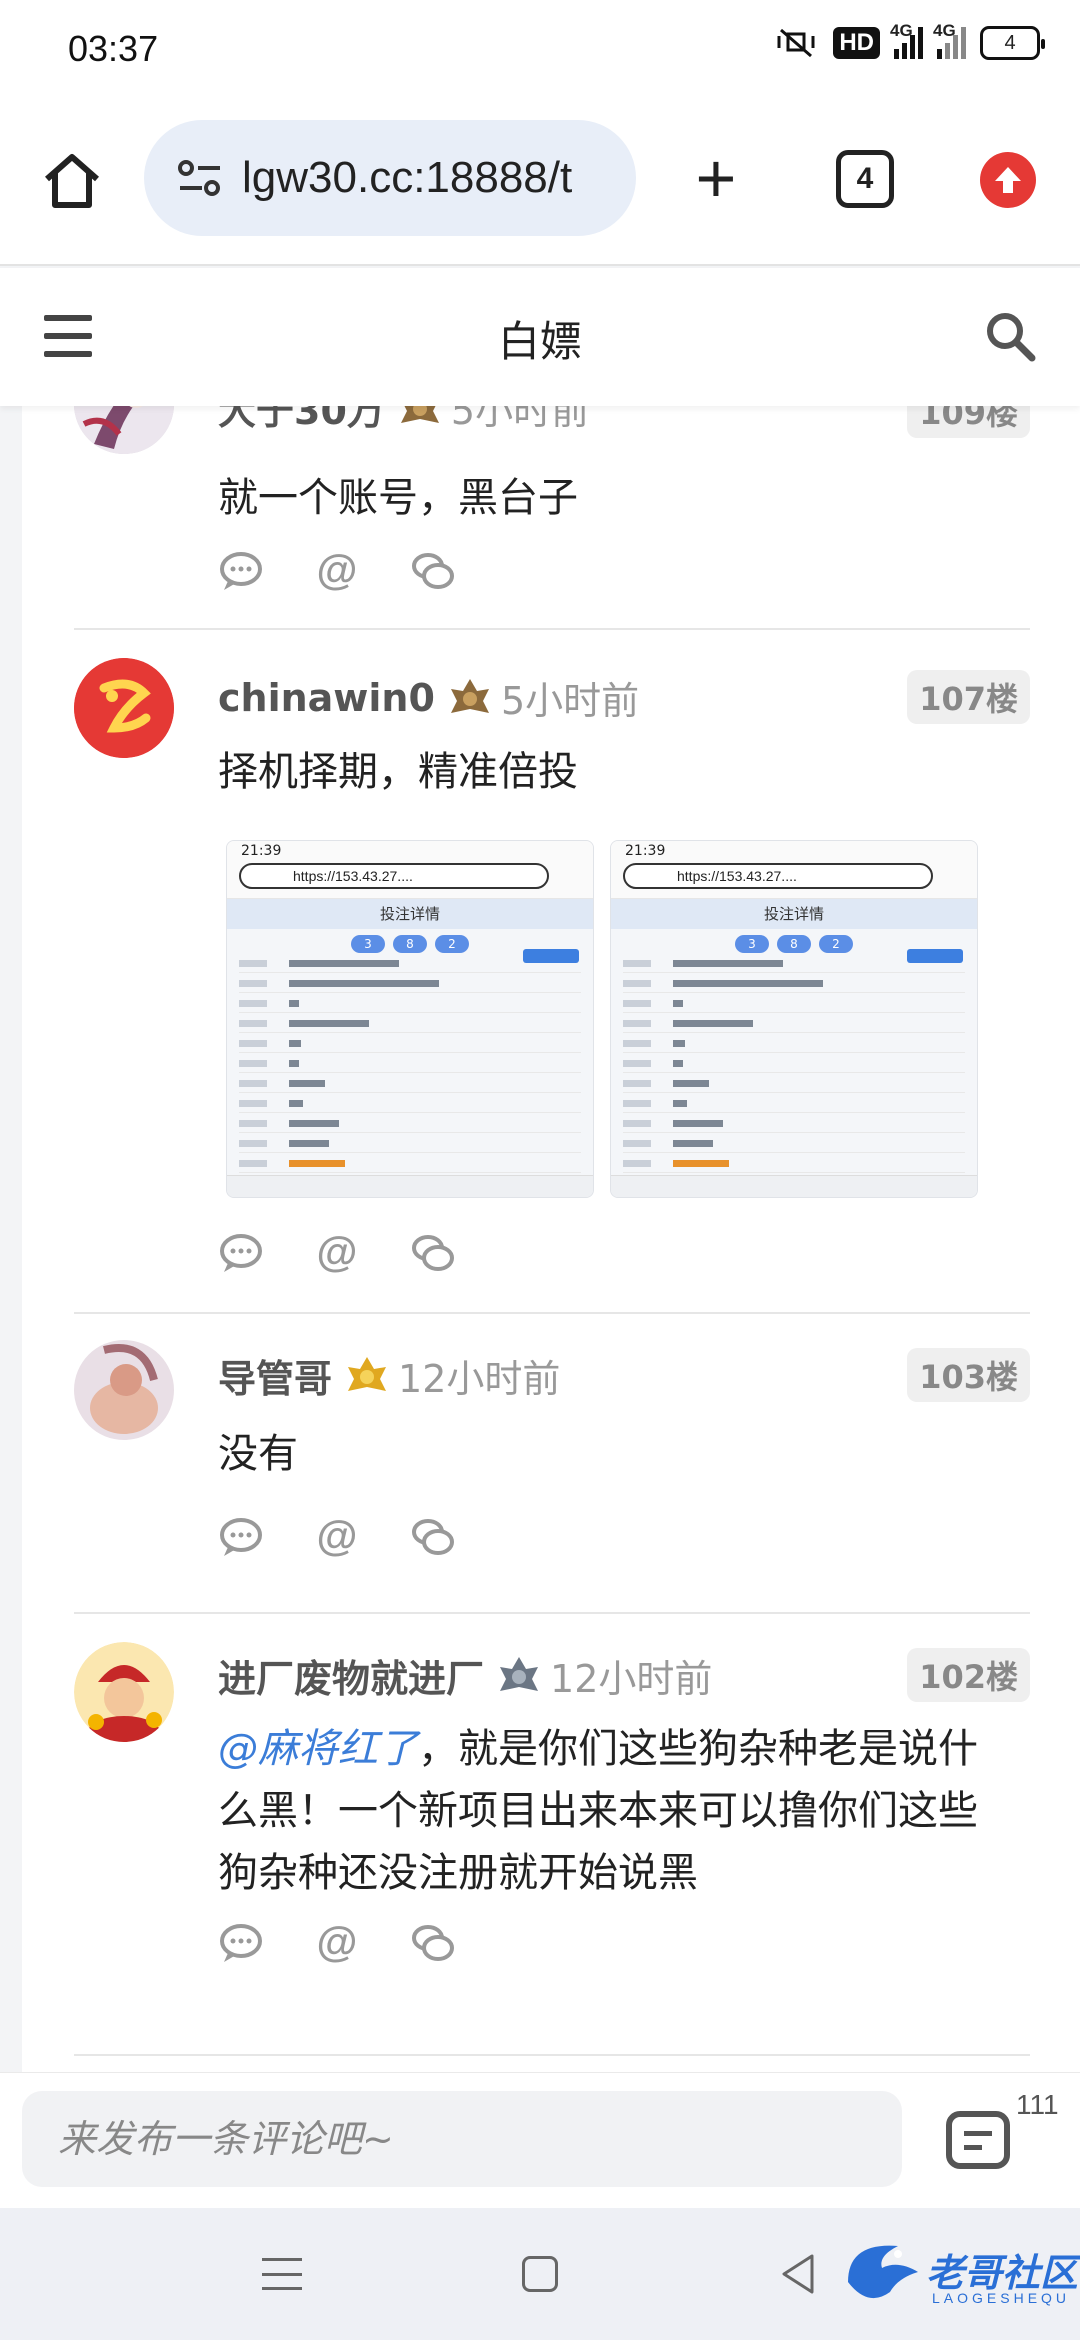 The image size is (1080, 2340). What do you see at coordinates (398, 772) in the screenshot?
I see `comment-text: 择机择期，精准倍投` at bounding box center [398, 772].